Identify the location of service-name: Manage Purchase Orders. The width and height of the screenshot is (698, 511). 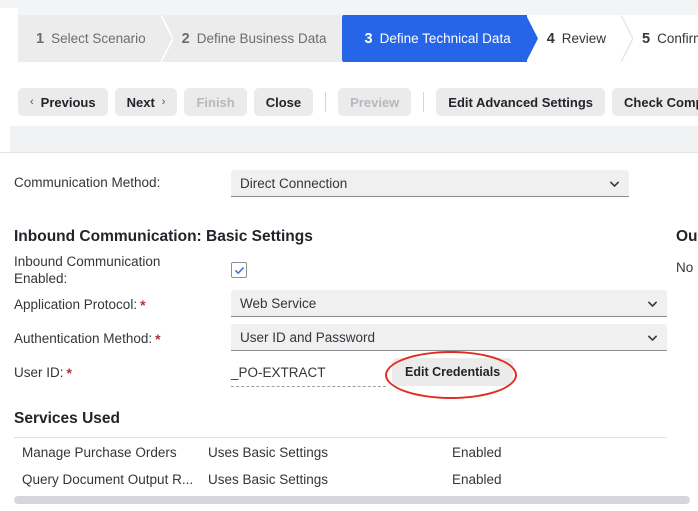
(99, 452).